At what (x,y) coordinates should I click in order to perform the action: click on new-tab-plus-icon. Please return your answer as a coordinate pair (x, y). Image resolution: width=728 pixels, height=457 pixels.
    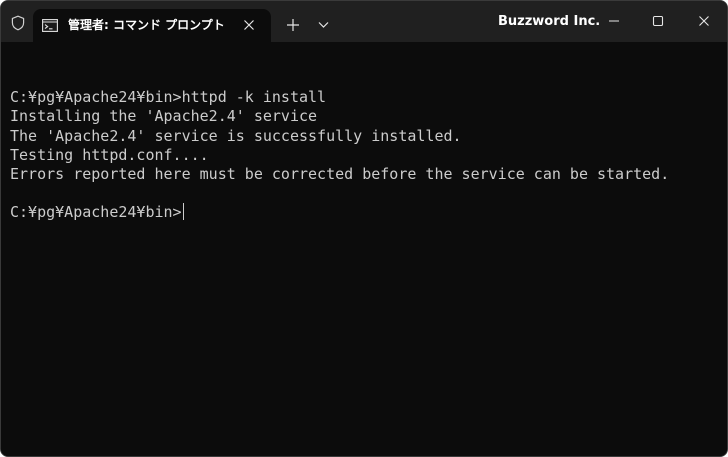
    Looking at the image, I should click on (293, 25).